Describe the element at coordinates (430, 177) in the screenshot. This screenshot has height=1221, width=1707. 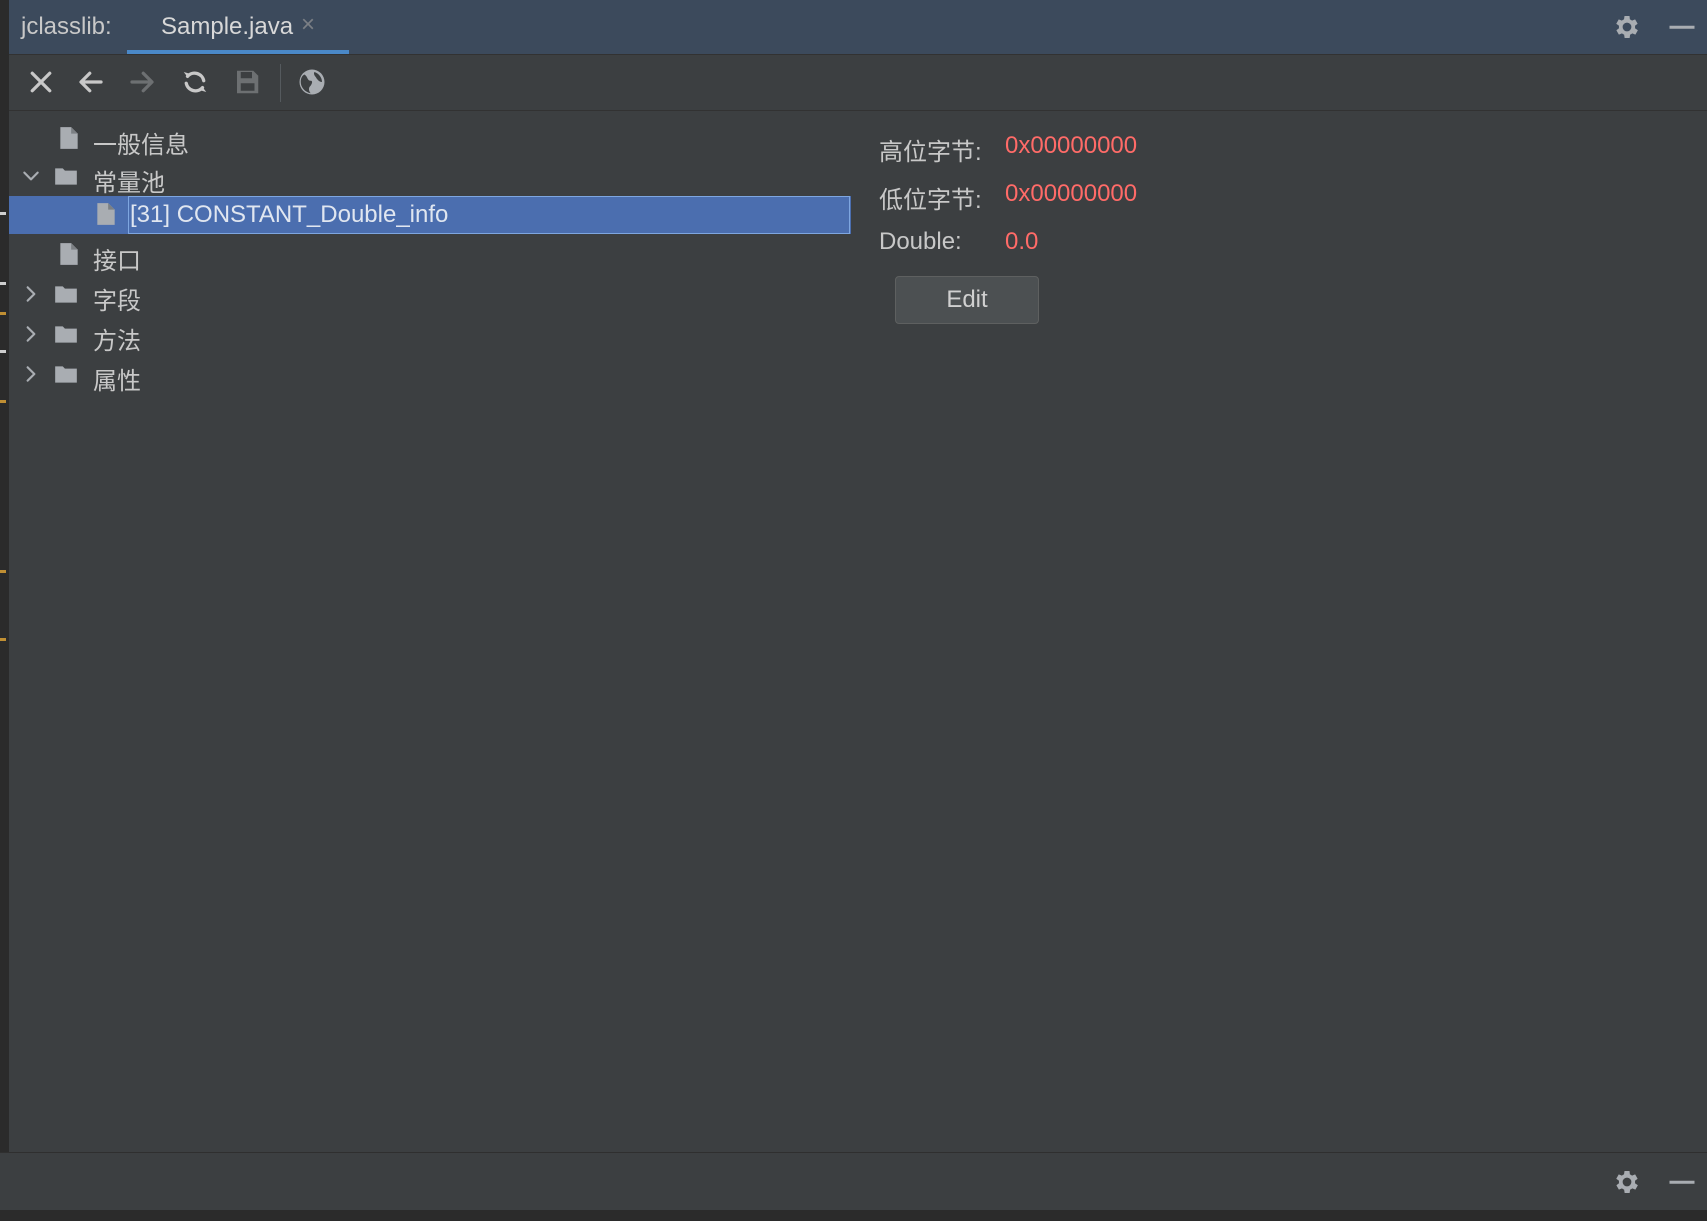
I see `tree-item-constant-pool: 常量池` at that location.